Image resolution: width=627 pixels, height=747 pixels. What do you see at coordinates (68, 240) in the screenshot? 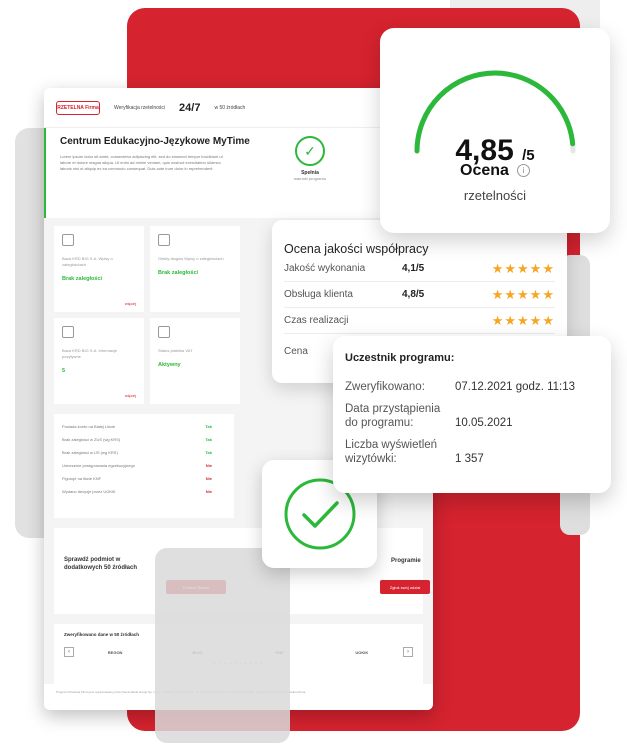
I see `building-icon` at bounding box center [68, 240].